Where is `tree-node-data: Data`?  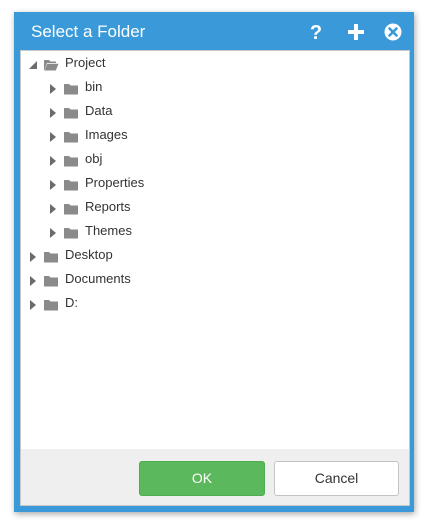
tree-node-data: Data is located at coordinates (225, 112).